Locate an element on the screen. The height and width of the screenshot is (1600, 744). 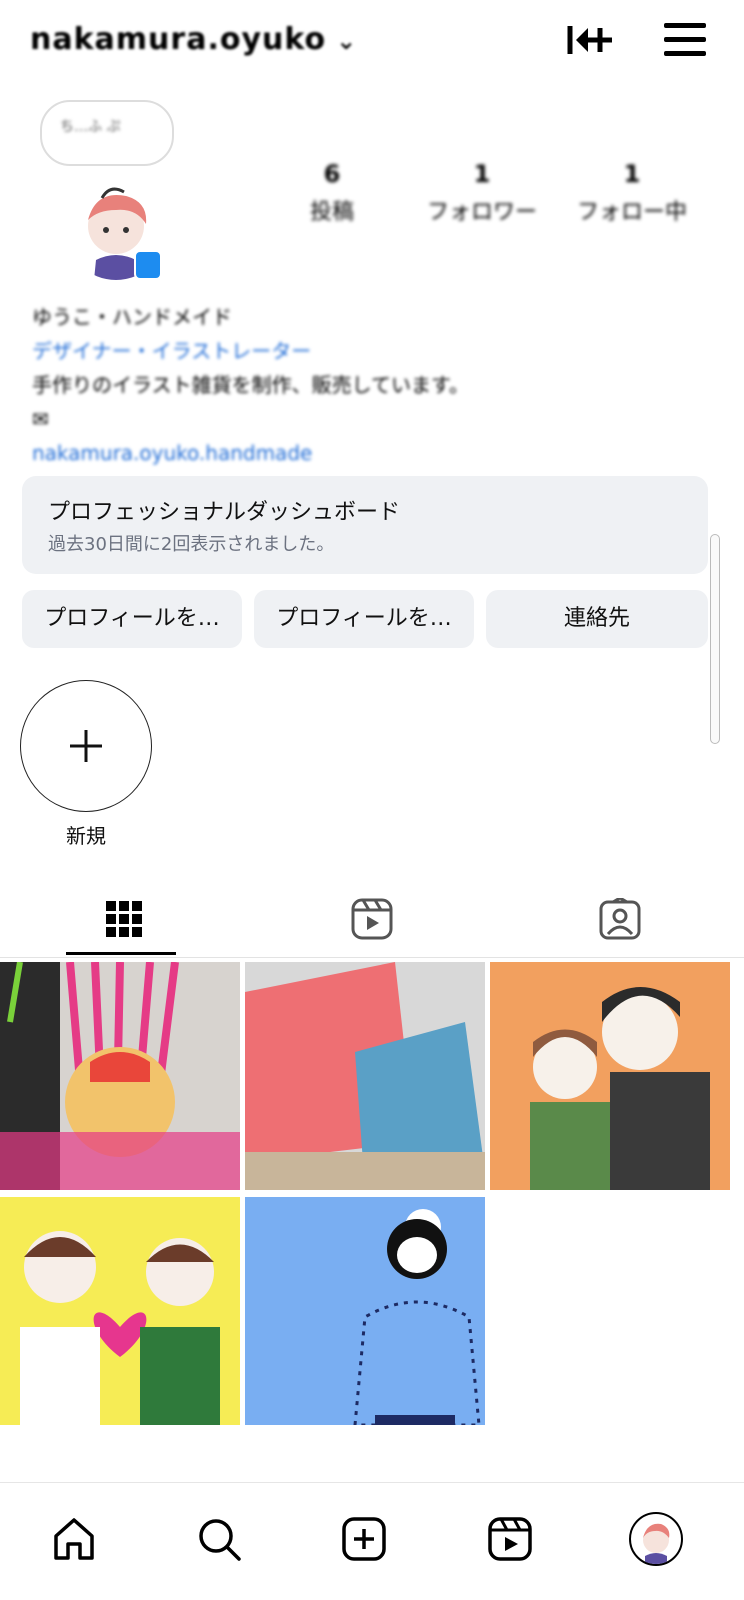
home-icon is located at coordinates (74, 1539).